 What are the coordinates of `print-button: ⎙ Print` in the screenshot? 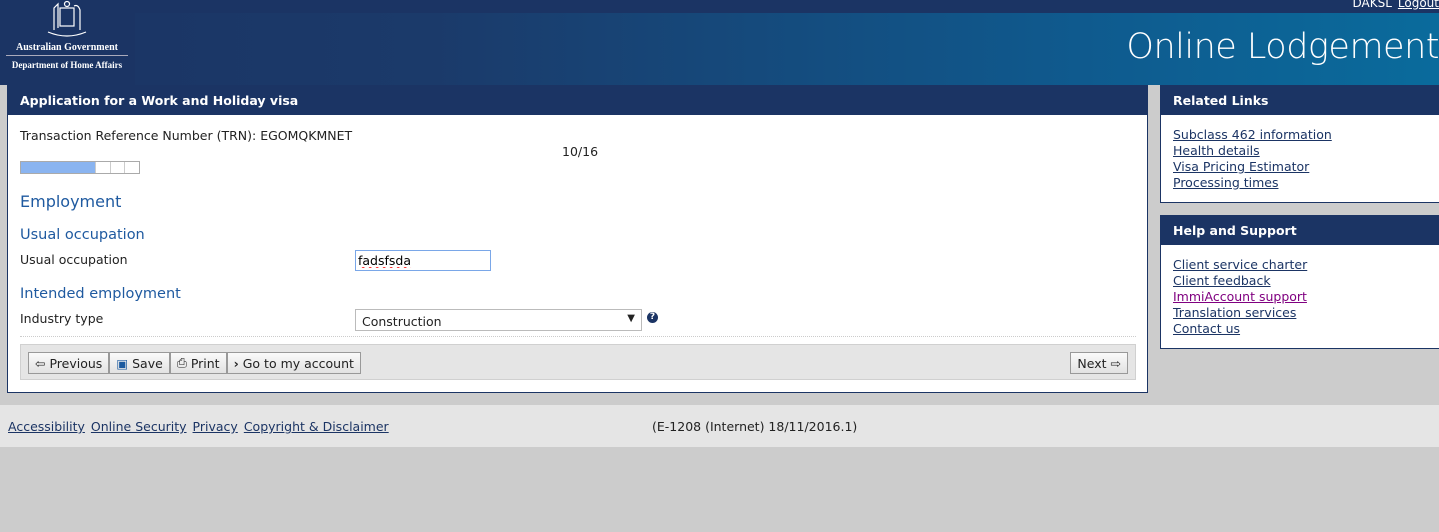 It's located at (198, 363).